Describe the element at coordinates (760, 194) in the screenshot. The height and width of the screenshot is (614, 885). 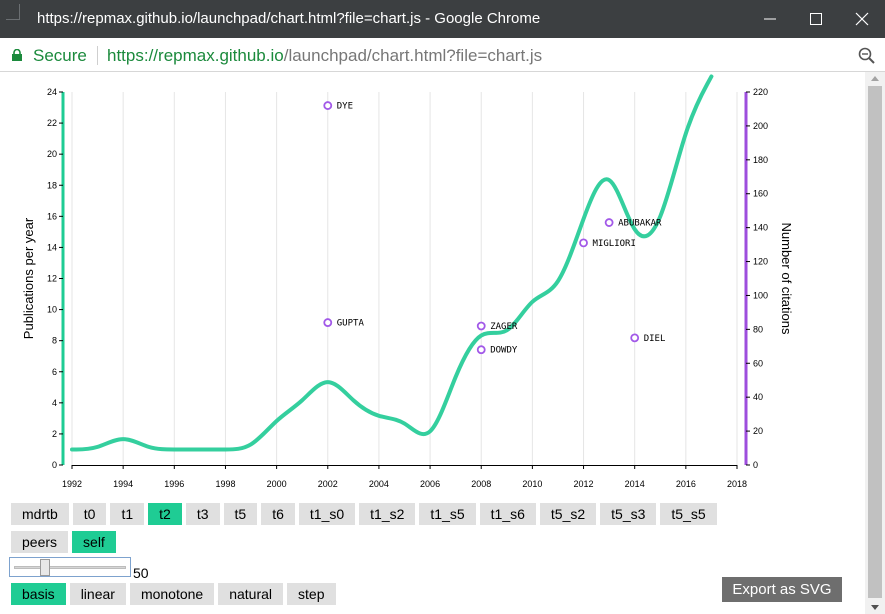
I see `y2-tick-label: 160` at that location.